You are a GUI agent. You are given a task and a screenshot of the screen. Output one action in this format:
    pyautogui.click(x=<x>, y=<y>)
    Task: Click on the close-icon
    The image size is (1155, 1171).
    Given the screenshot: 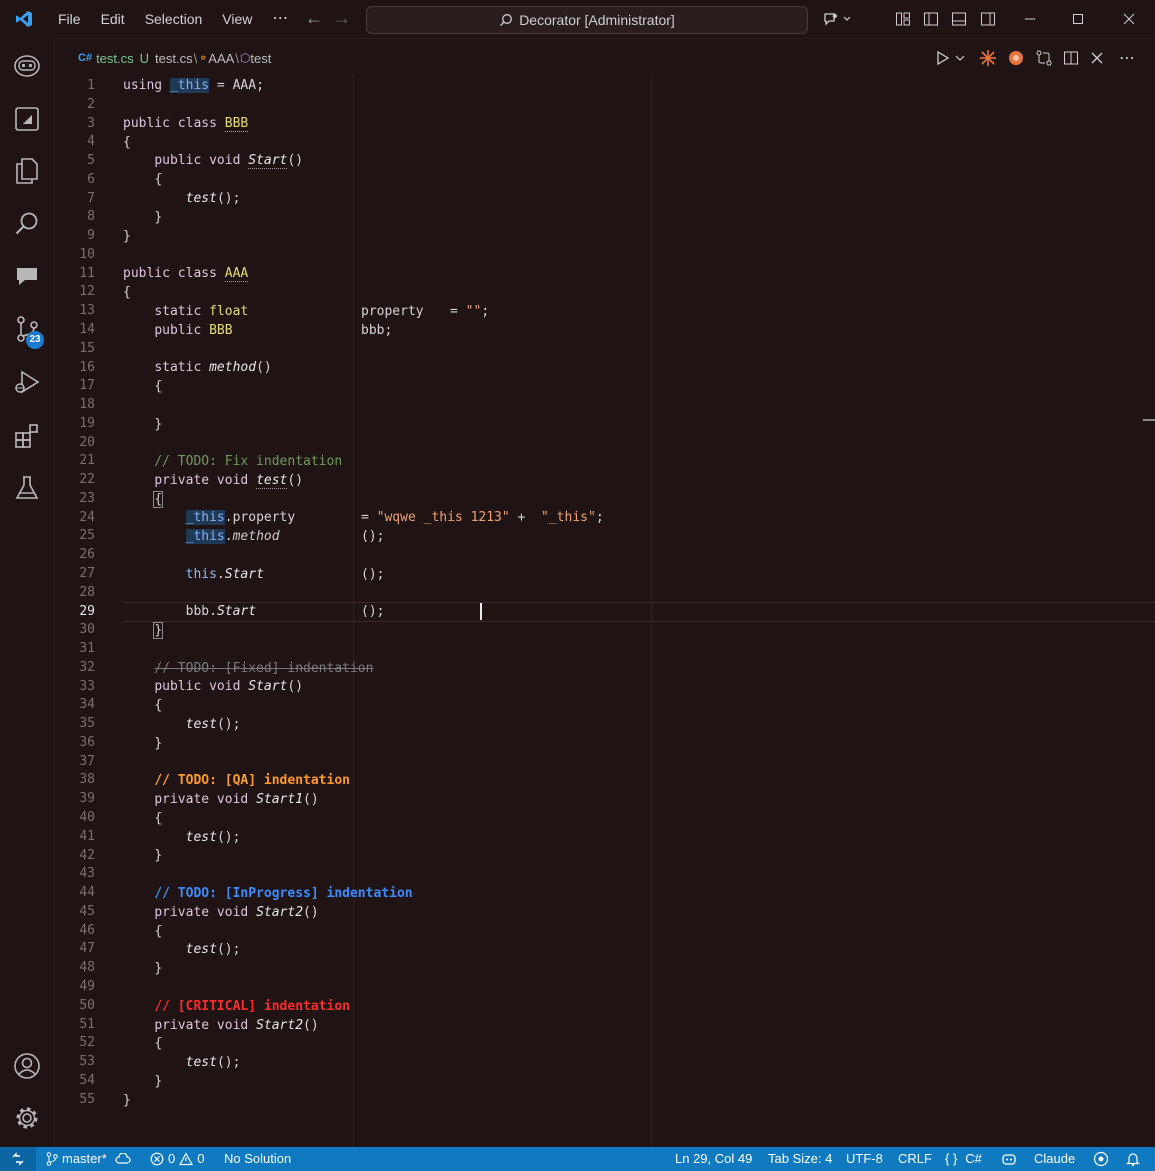 What is the action you would take?
    pyautogui.click(x=1097, y=58)
    